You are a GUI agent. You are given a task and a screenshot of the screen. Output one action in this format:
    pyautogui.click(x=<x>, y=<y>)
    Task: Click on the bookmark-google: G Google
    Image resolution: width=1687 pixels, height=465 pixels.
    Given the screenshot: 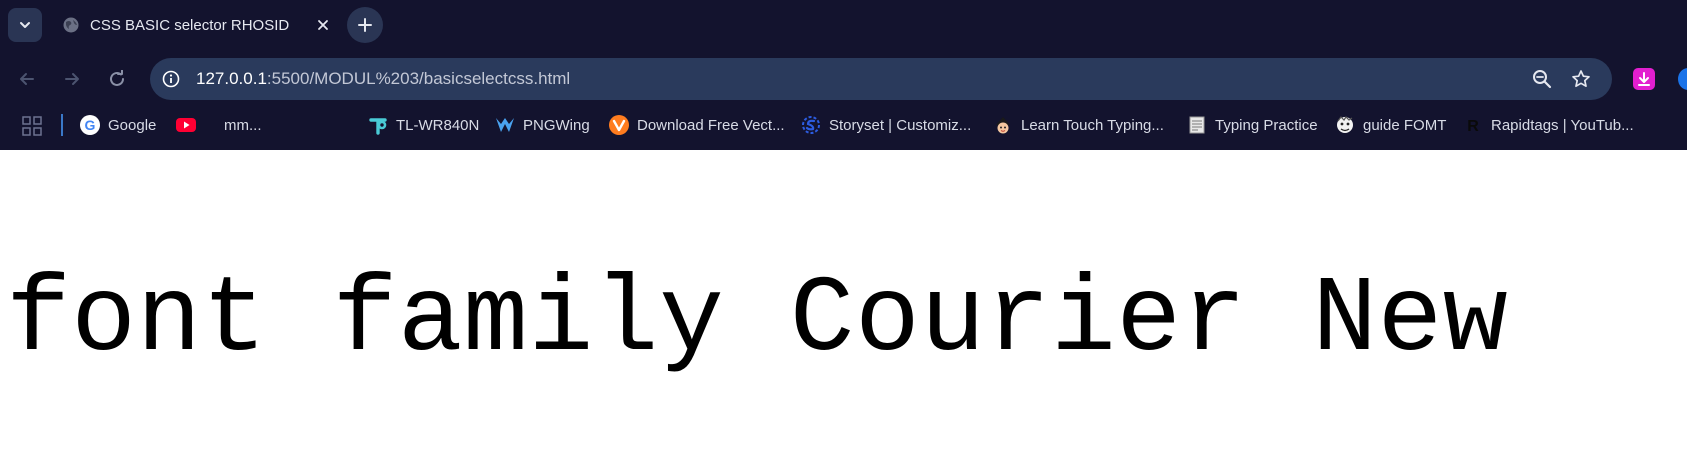 What is the action you would take?
    pyautogui.click(x=118, y=125)
    